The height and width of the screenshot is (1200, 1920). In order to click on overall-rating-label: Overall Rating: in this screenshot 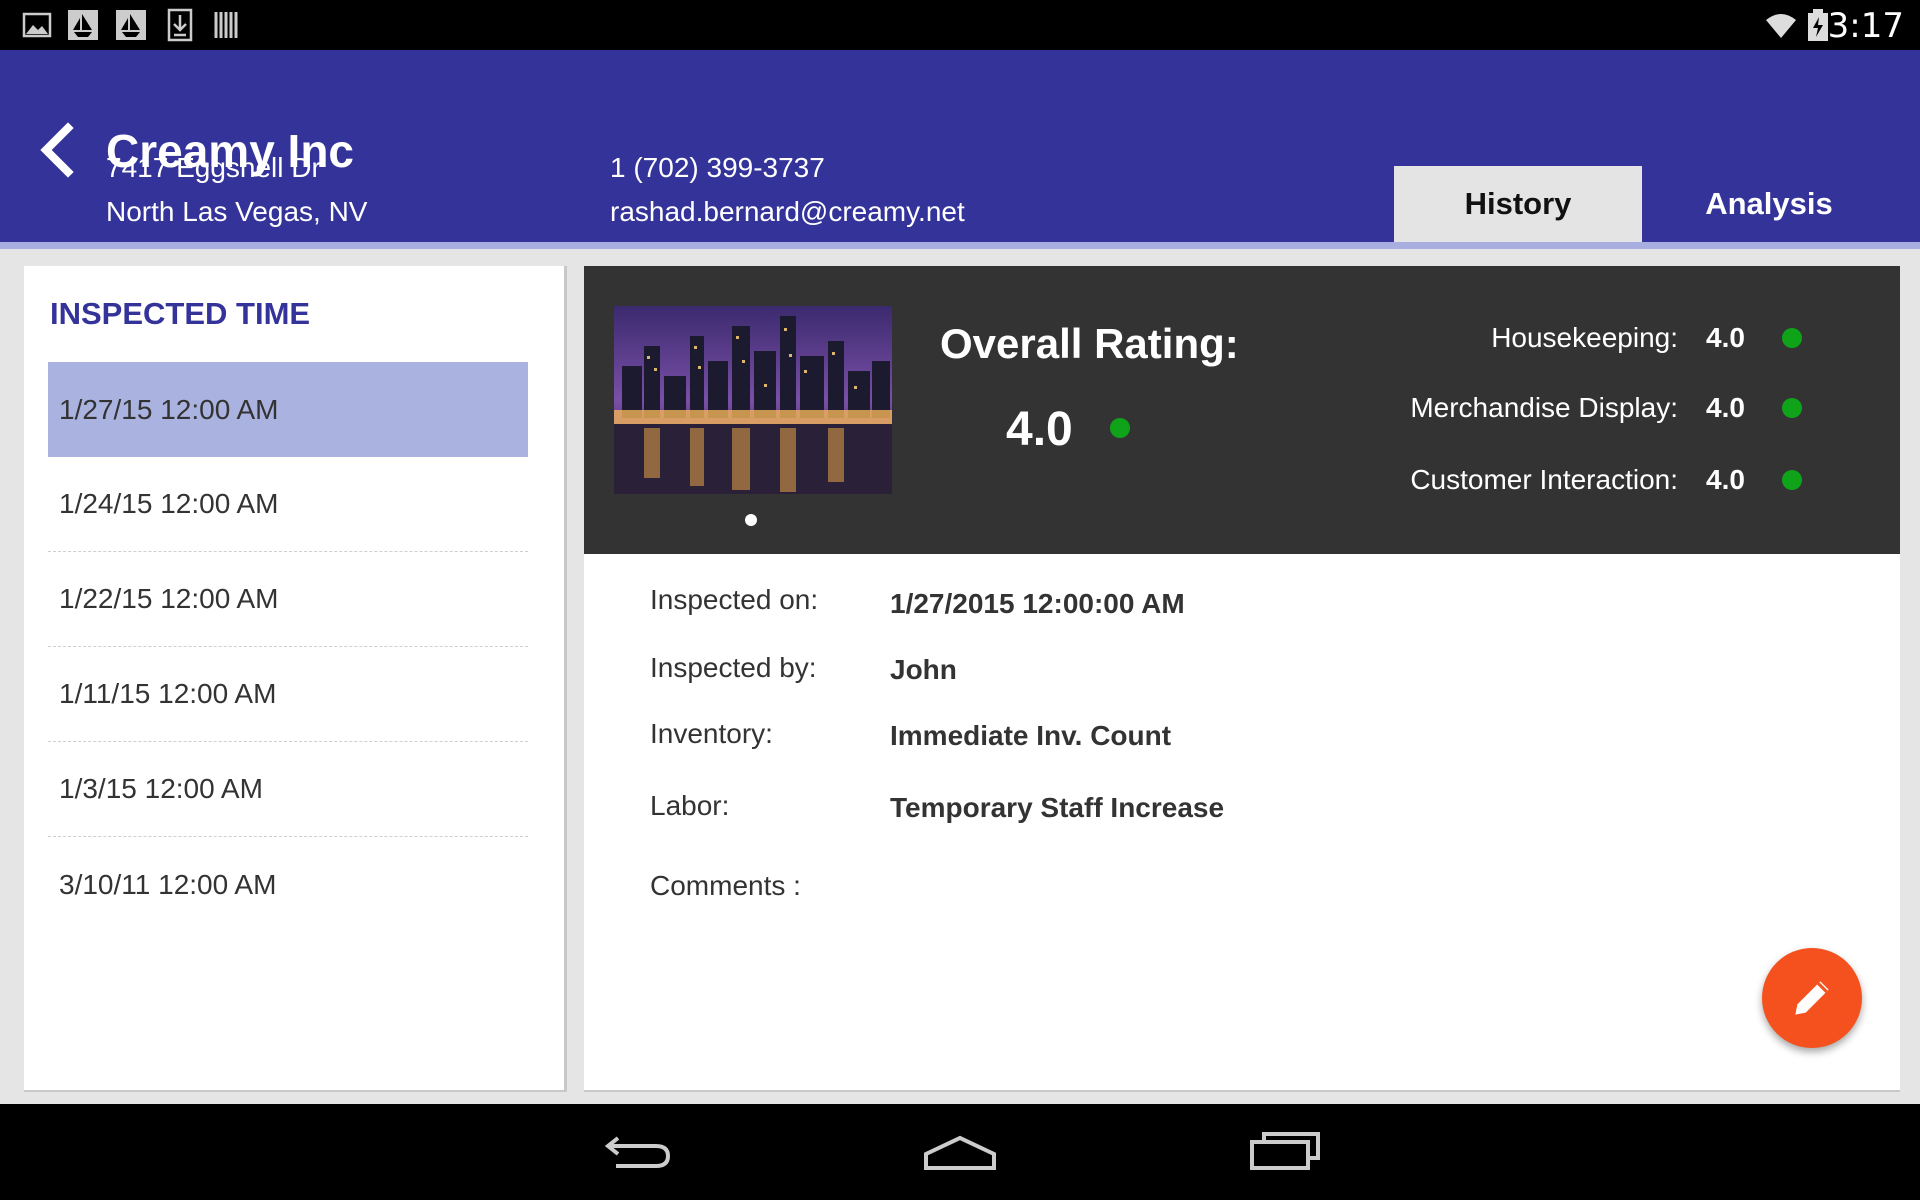, I will do `click(1089, 343)`.